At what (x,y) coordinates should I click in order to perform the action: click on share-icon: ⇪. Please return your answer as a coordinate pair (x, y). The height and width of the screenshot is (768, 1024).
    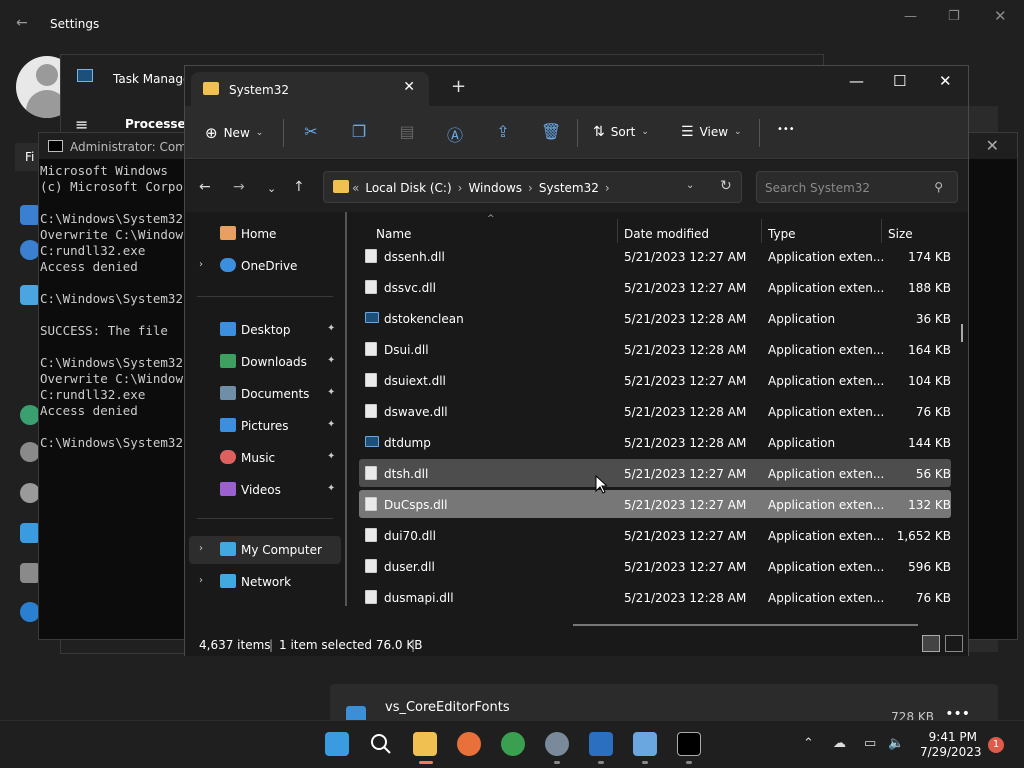
    Looking at the image, I should click on (503, 132).